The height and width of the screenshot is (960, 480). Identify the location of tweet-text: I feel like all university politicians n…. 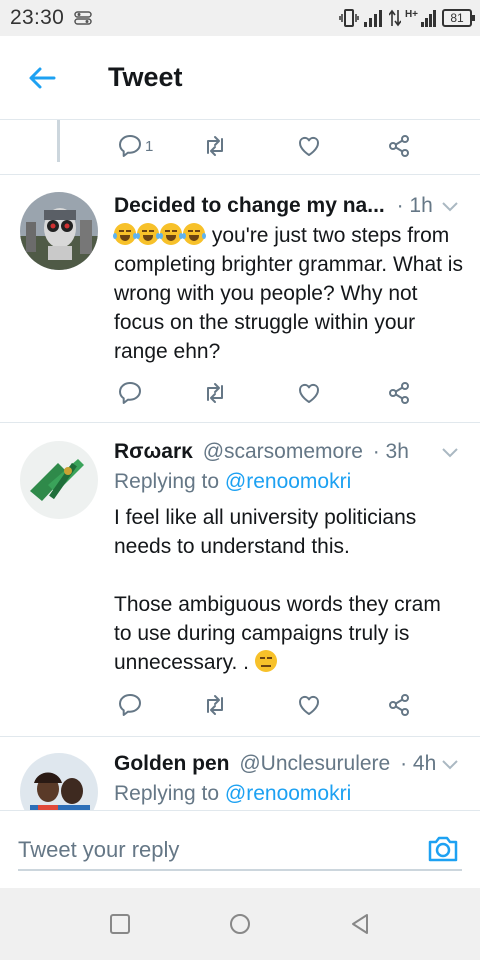
(289, 590).